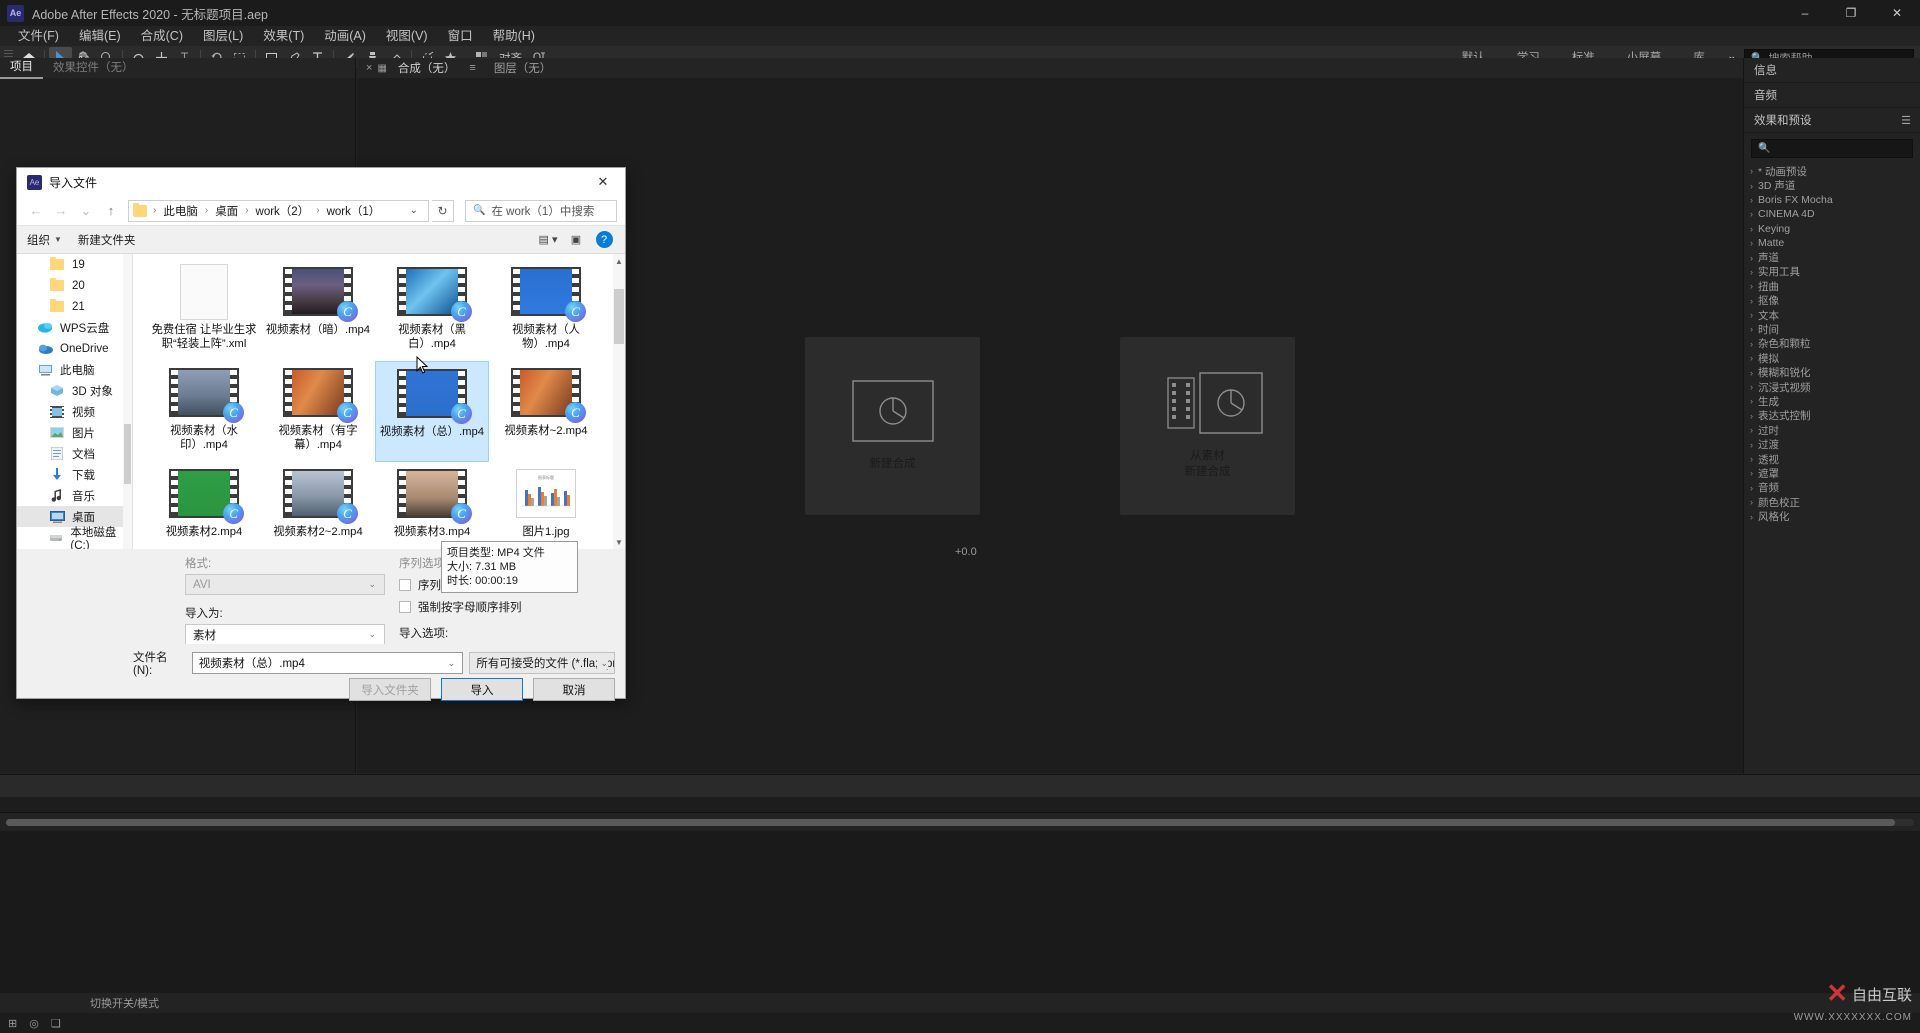 The height and width of the screenshot is (1033, 1920). What do you see at coordinates (111, 211) in the screenshot?
I see `up-one-level-icon: ↑` at bounding box center [111, 211].